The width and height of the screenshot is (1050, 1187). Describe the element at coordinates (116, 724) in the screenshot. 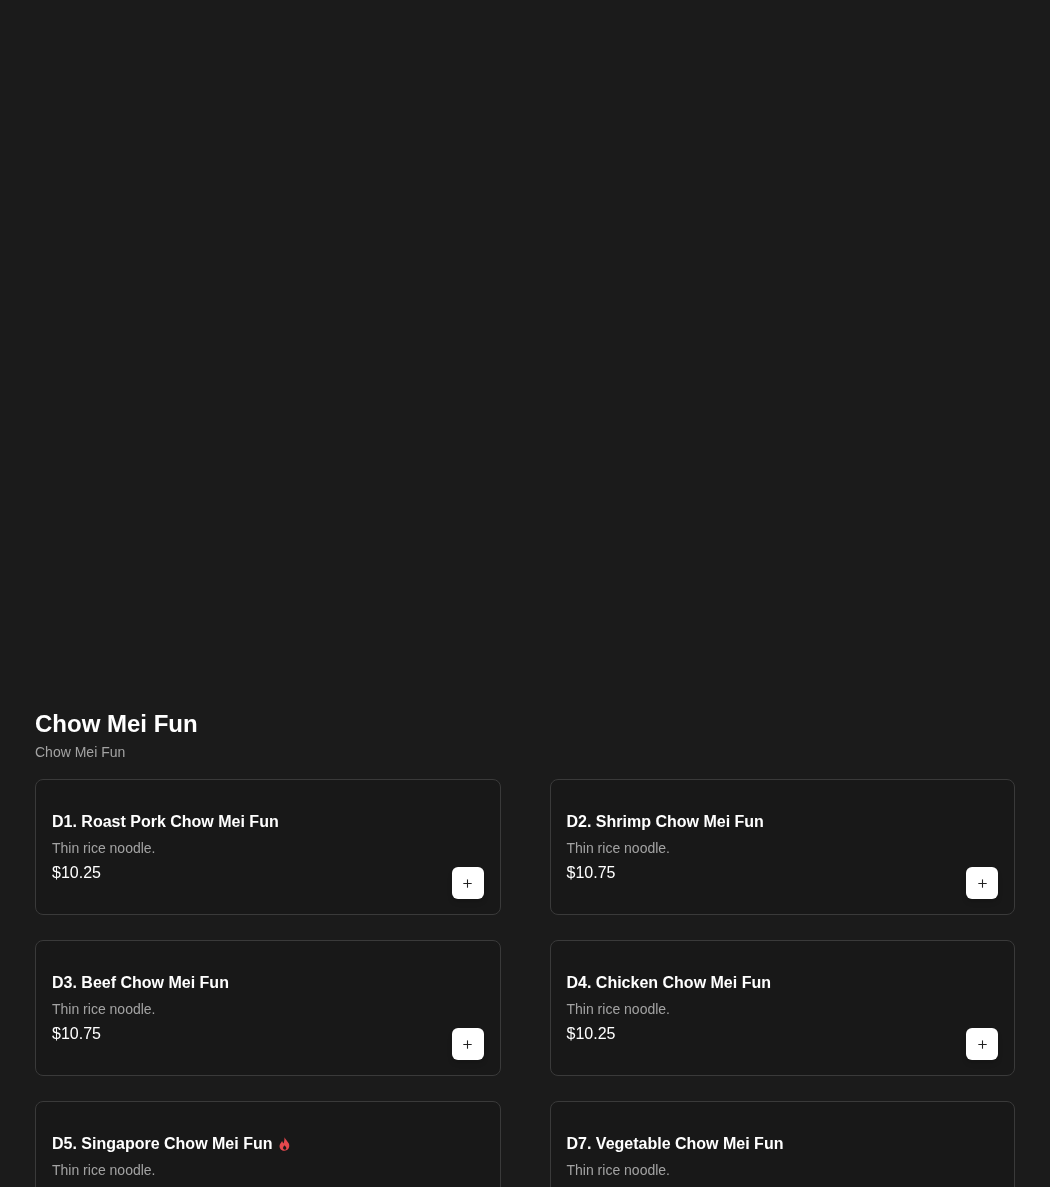

I see `section-title: Chow Mei Fun` at that location.